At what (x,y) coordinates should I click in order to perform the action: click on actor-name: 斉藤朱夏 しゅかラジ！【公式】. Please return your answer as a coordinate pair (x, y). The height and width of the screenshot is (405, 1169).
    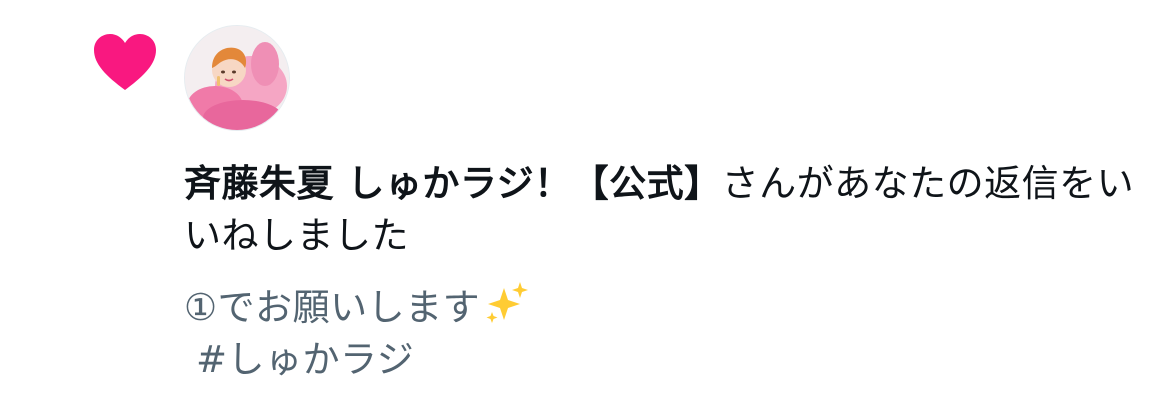
    Looking at the image, I should click on (453, 183).